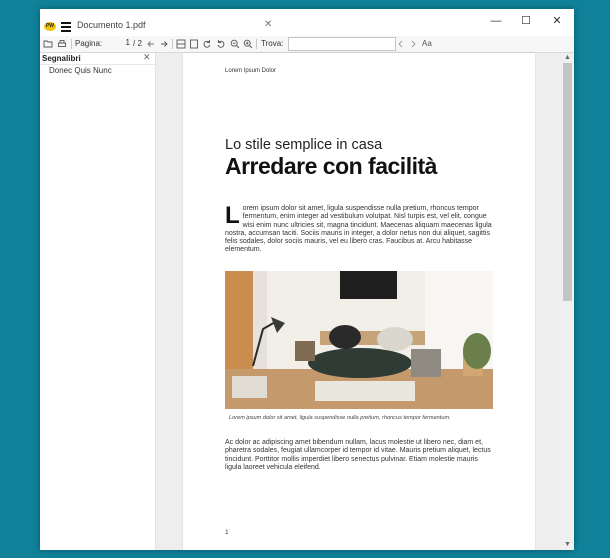 This screenshot has width=610, height=558. What do you see at coordinates (50, 26) in the screenshot?
I see `app-logo-icon: PW` at bounding box center [50, 26].